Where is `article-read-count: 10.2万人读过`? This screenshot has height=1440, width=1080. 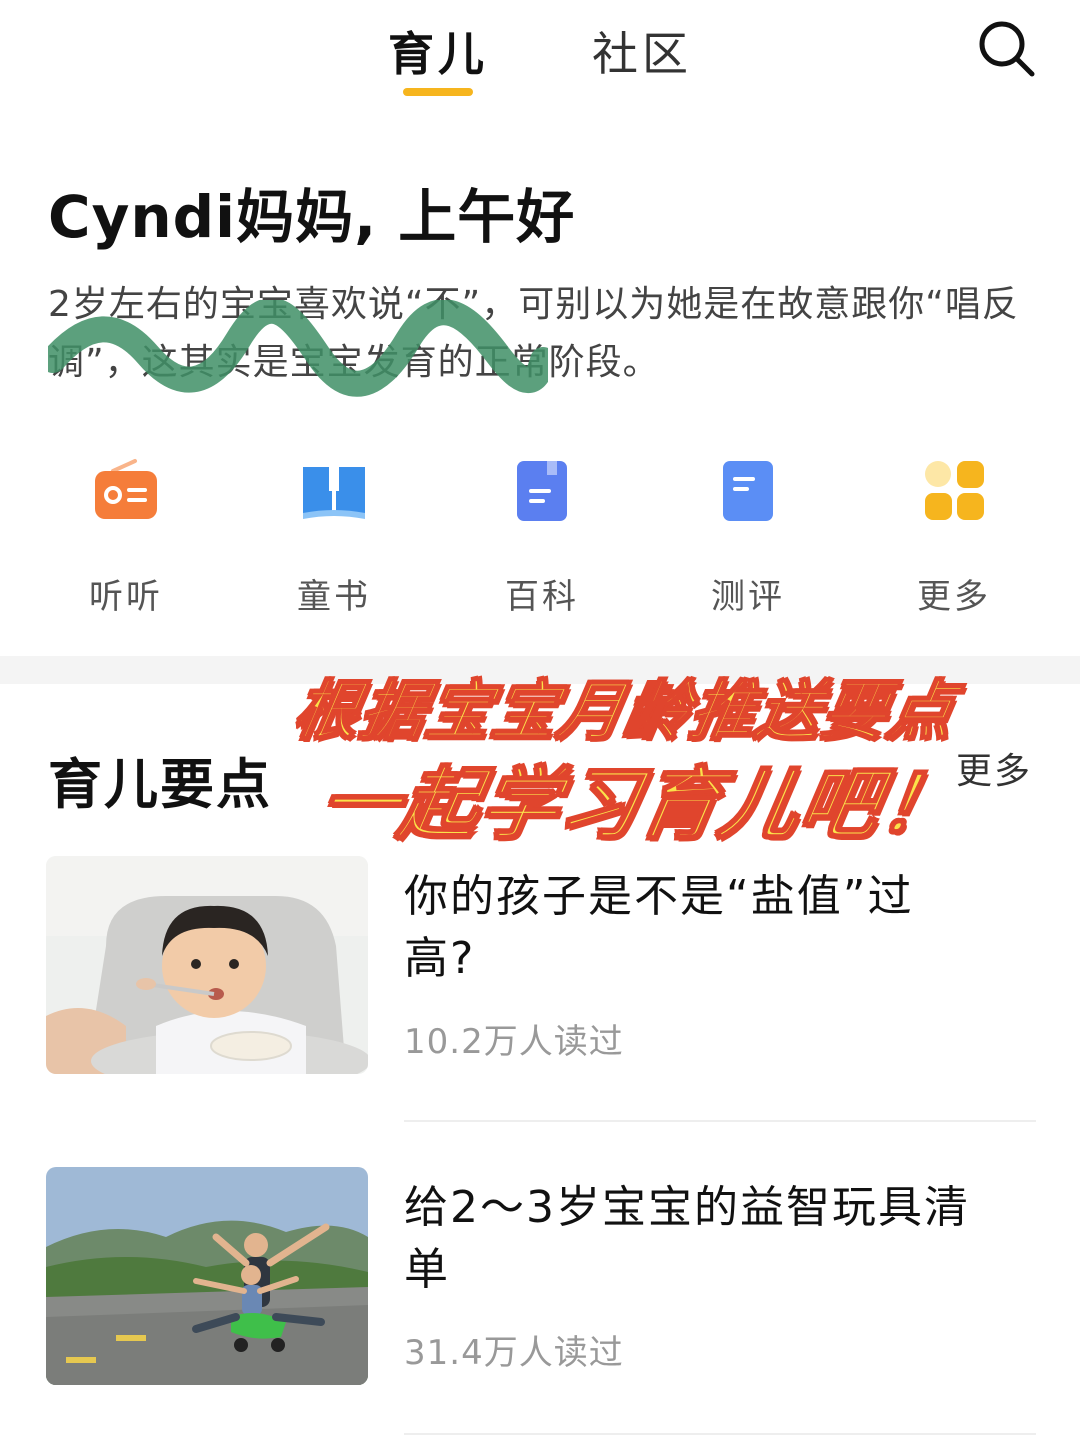
article-read-count: 10.2万人读过 is located at coordinates (514, 1042).